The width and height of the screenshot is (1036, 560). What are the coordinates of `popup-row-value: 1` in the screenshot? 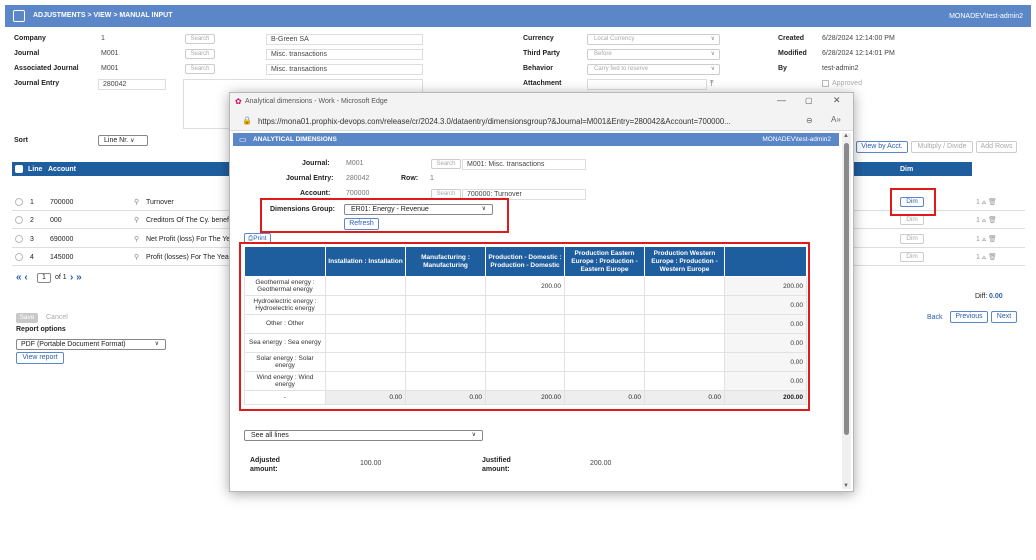 It's located at (456, 179).